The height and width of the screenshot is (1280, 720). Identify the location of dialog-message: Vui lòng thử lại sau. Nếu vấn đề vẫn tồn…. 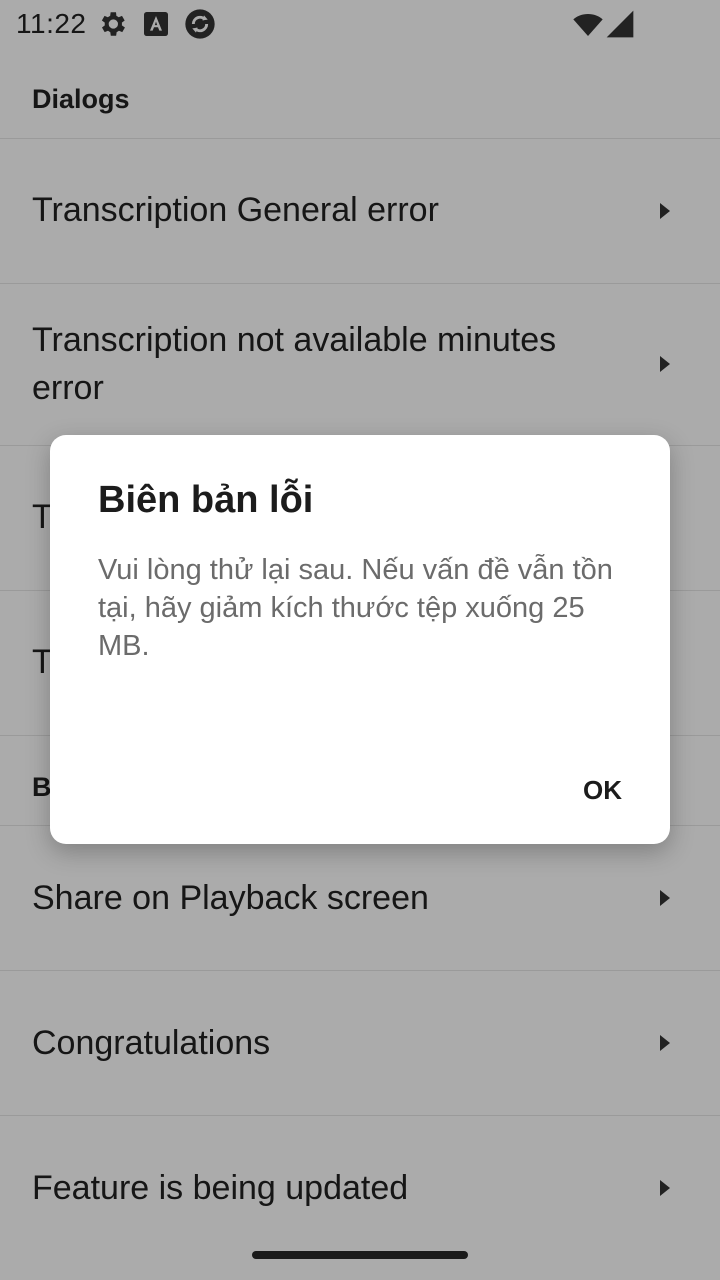
(355, 608).